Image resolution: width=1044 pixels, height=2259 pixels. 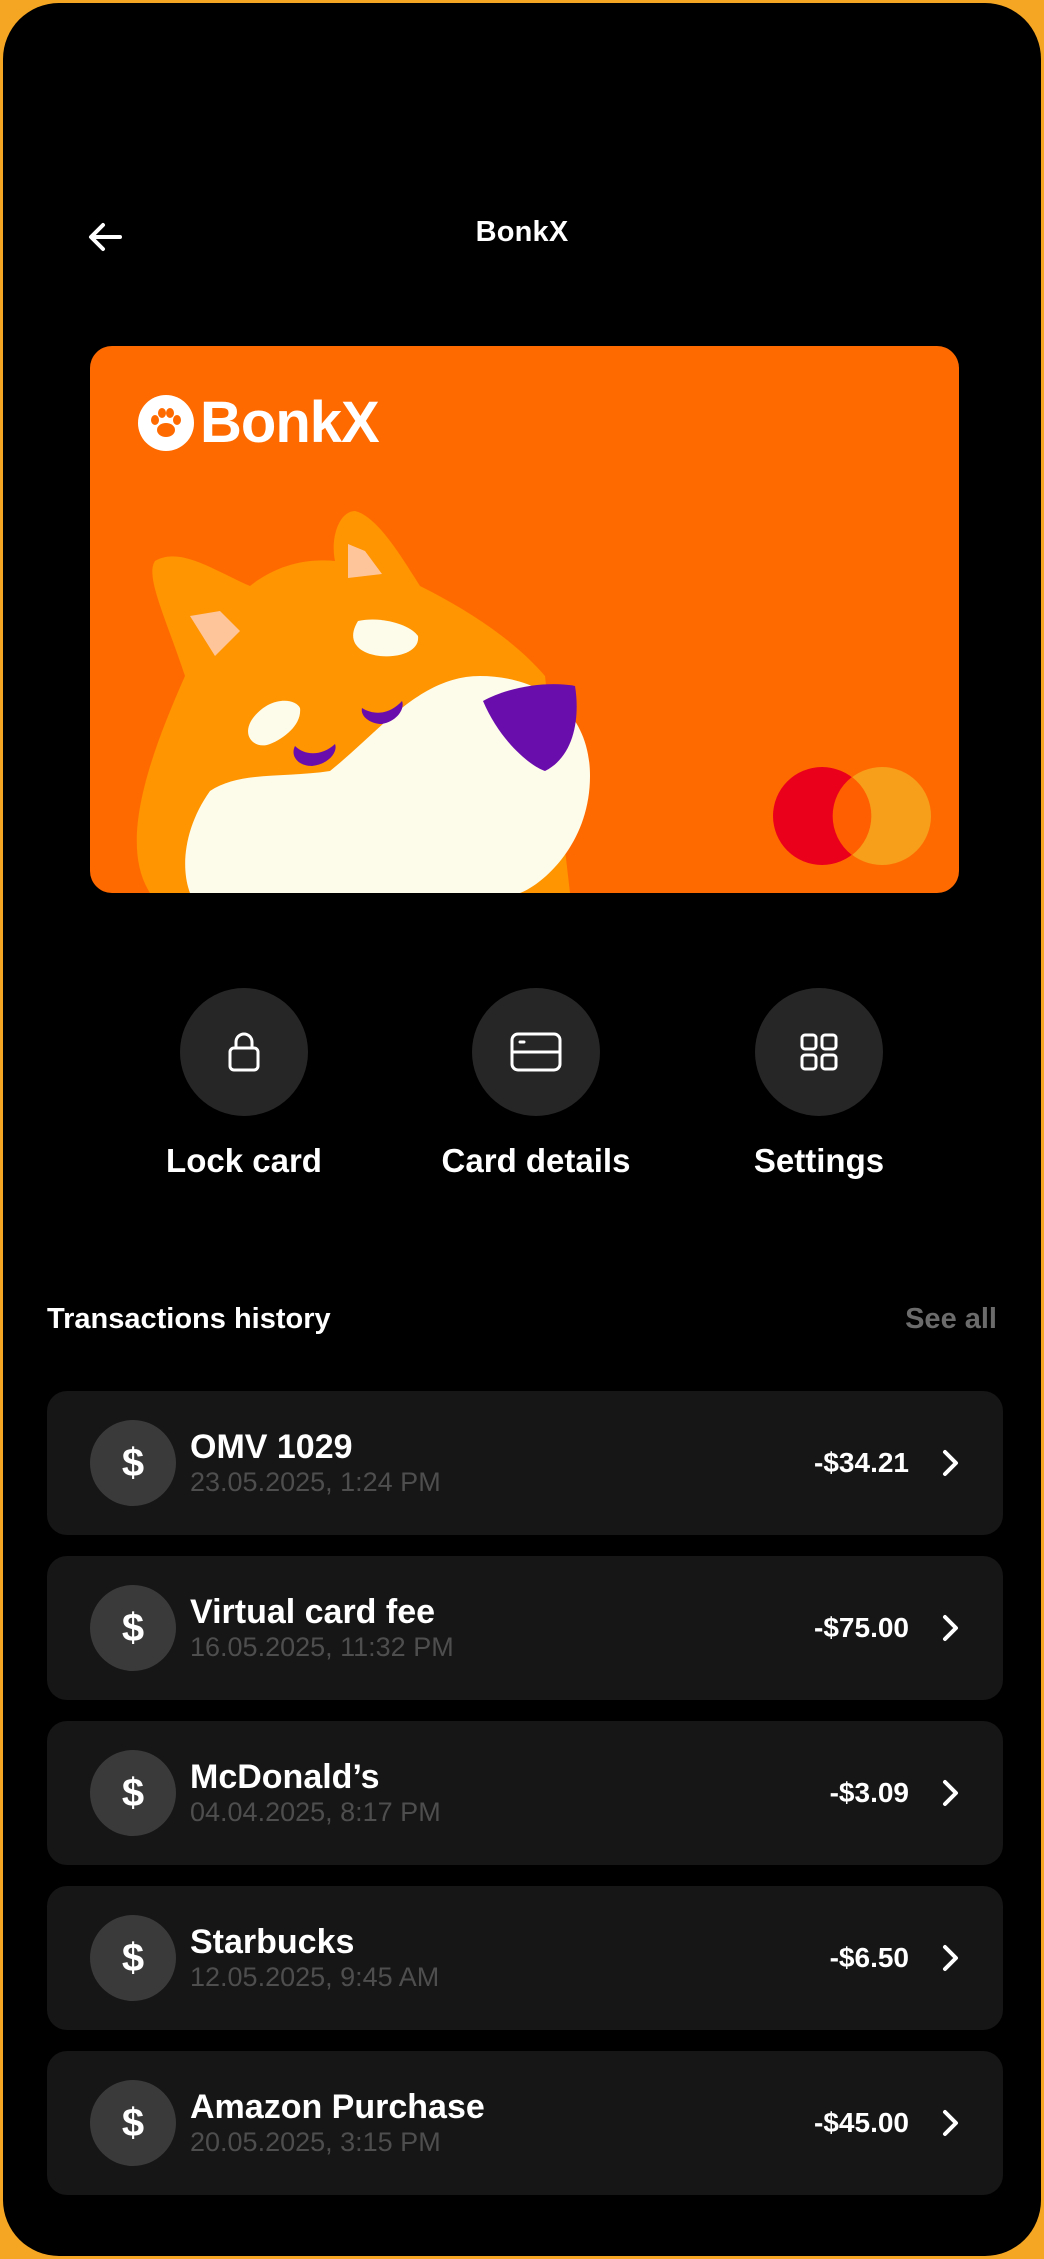 What do you see at coordinates (290, 422) in the screenshot?
I see `card-brand-name: BonkX` at bounding box center [290, 422].